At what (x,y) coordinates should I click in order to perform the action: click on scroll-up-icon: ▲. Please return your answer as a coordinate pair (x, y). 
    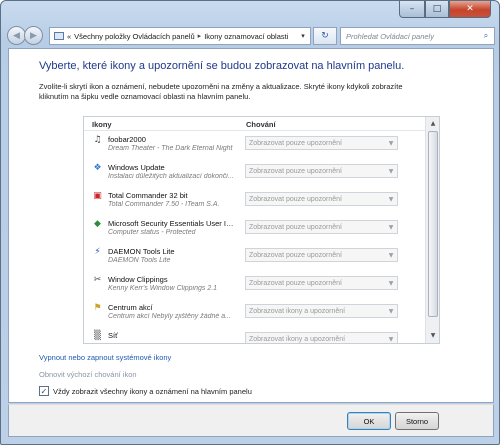
    Looking at the image, I should click on (433, 124).